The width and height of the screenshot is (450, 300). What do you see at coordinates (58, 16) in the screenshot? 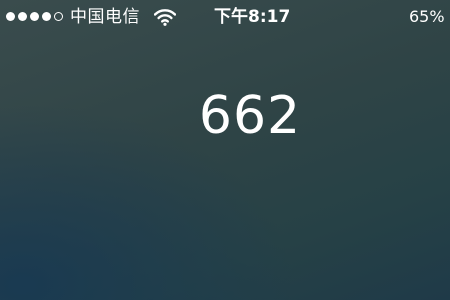
I see `signal-dot-empty` at bounding box center [58, 16].